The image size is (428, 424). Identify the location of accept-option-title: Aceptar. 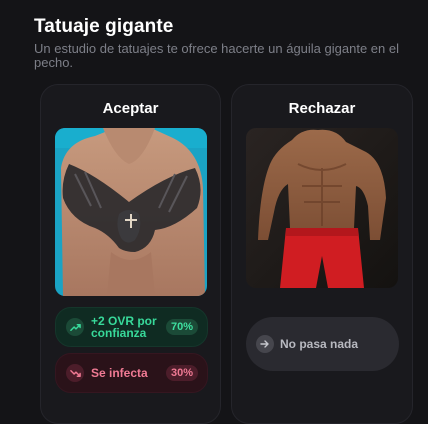
(130, 108).